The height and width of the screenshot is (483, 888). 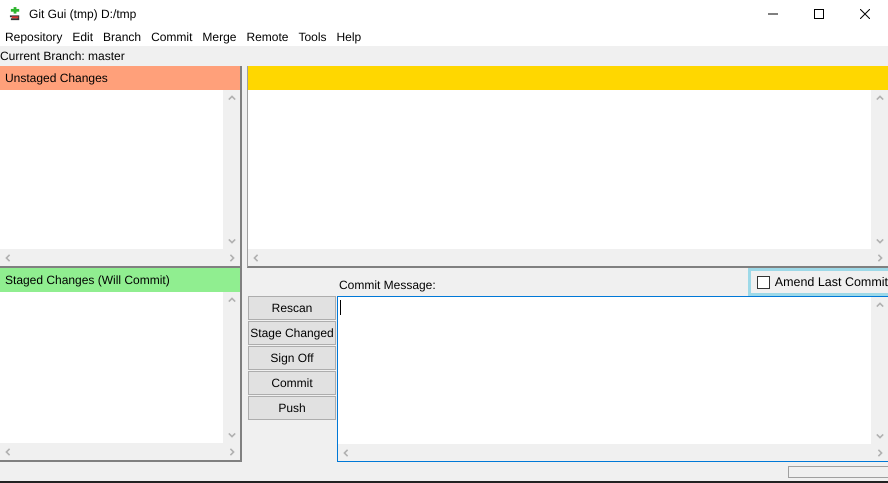 I want to click on menu-item: Branch, so click(x=122, y=37).